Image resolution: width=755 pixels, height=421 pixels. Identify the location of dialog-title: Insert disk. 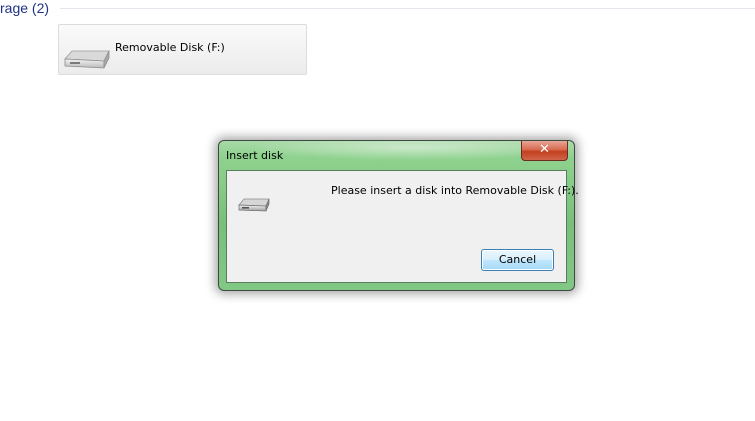
(255, 155).